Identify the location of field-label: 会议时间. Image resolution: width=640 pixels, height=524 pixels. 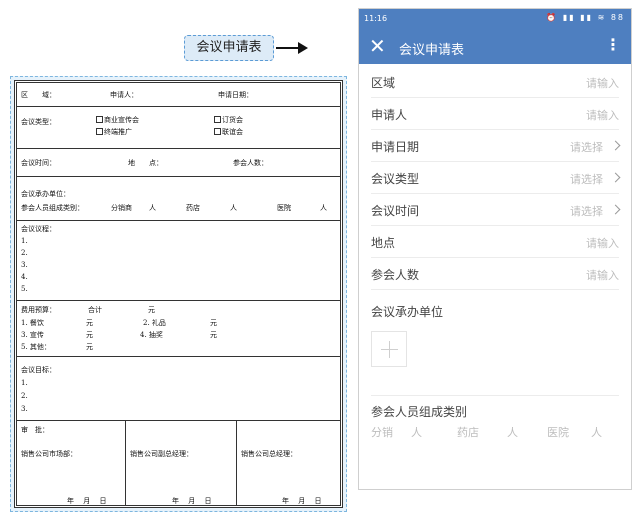
(395, 211).